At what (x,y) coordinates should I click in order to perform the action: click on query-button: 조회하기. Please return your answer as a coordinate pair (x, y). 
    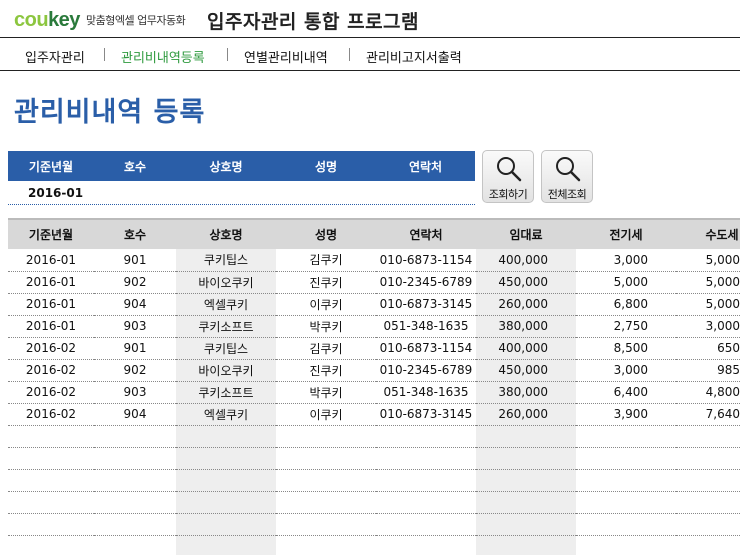
    Looking at the image, I should click on (508, 176).